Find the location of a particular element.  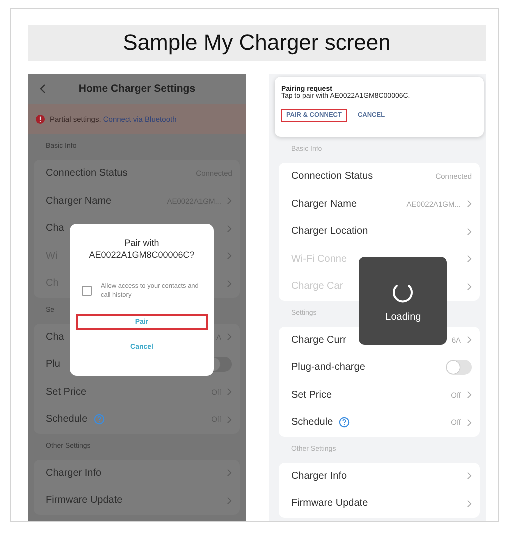

dialog-title: Pair with AE0022A1GM8C00006C? is located at coordinates (142, 250).